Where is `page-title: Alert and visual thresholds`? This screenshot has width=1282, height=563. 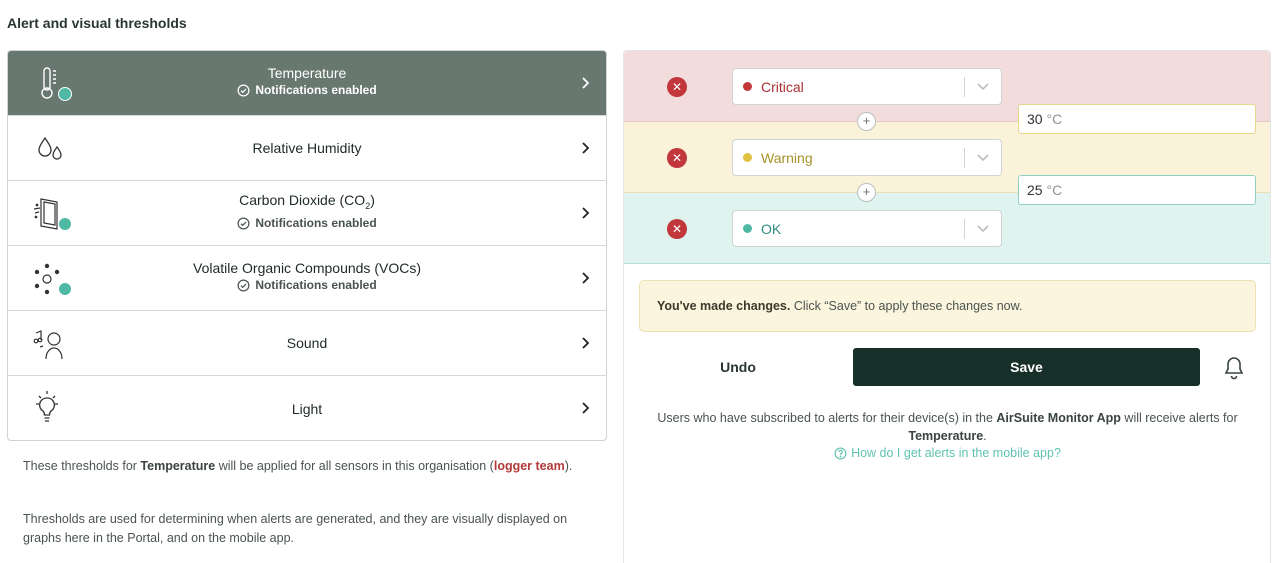
page-title: Alert and visual thresholds is located at coordinates (97, 23).